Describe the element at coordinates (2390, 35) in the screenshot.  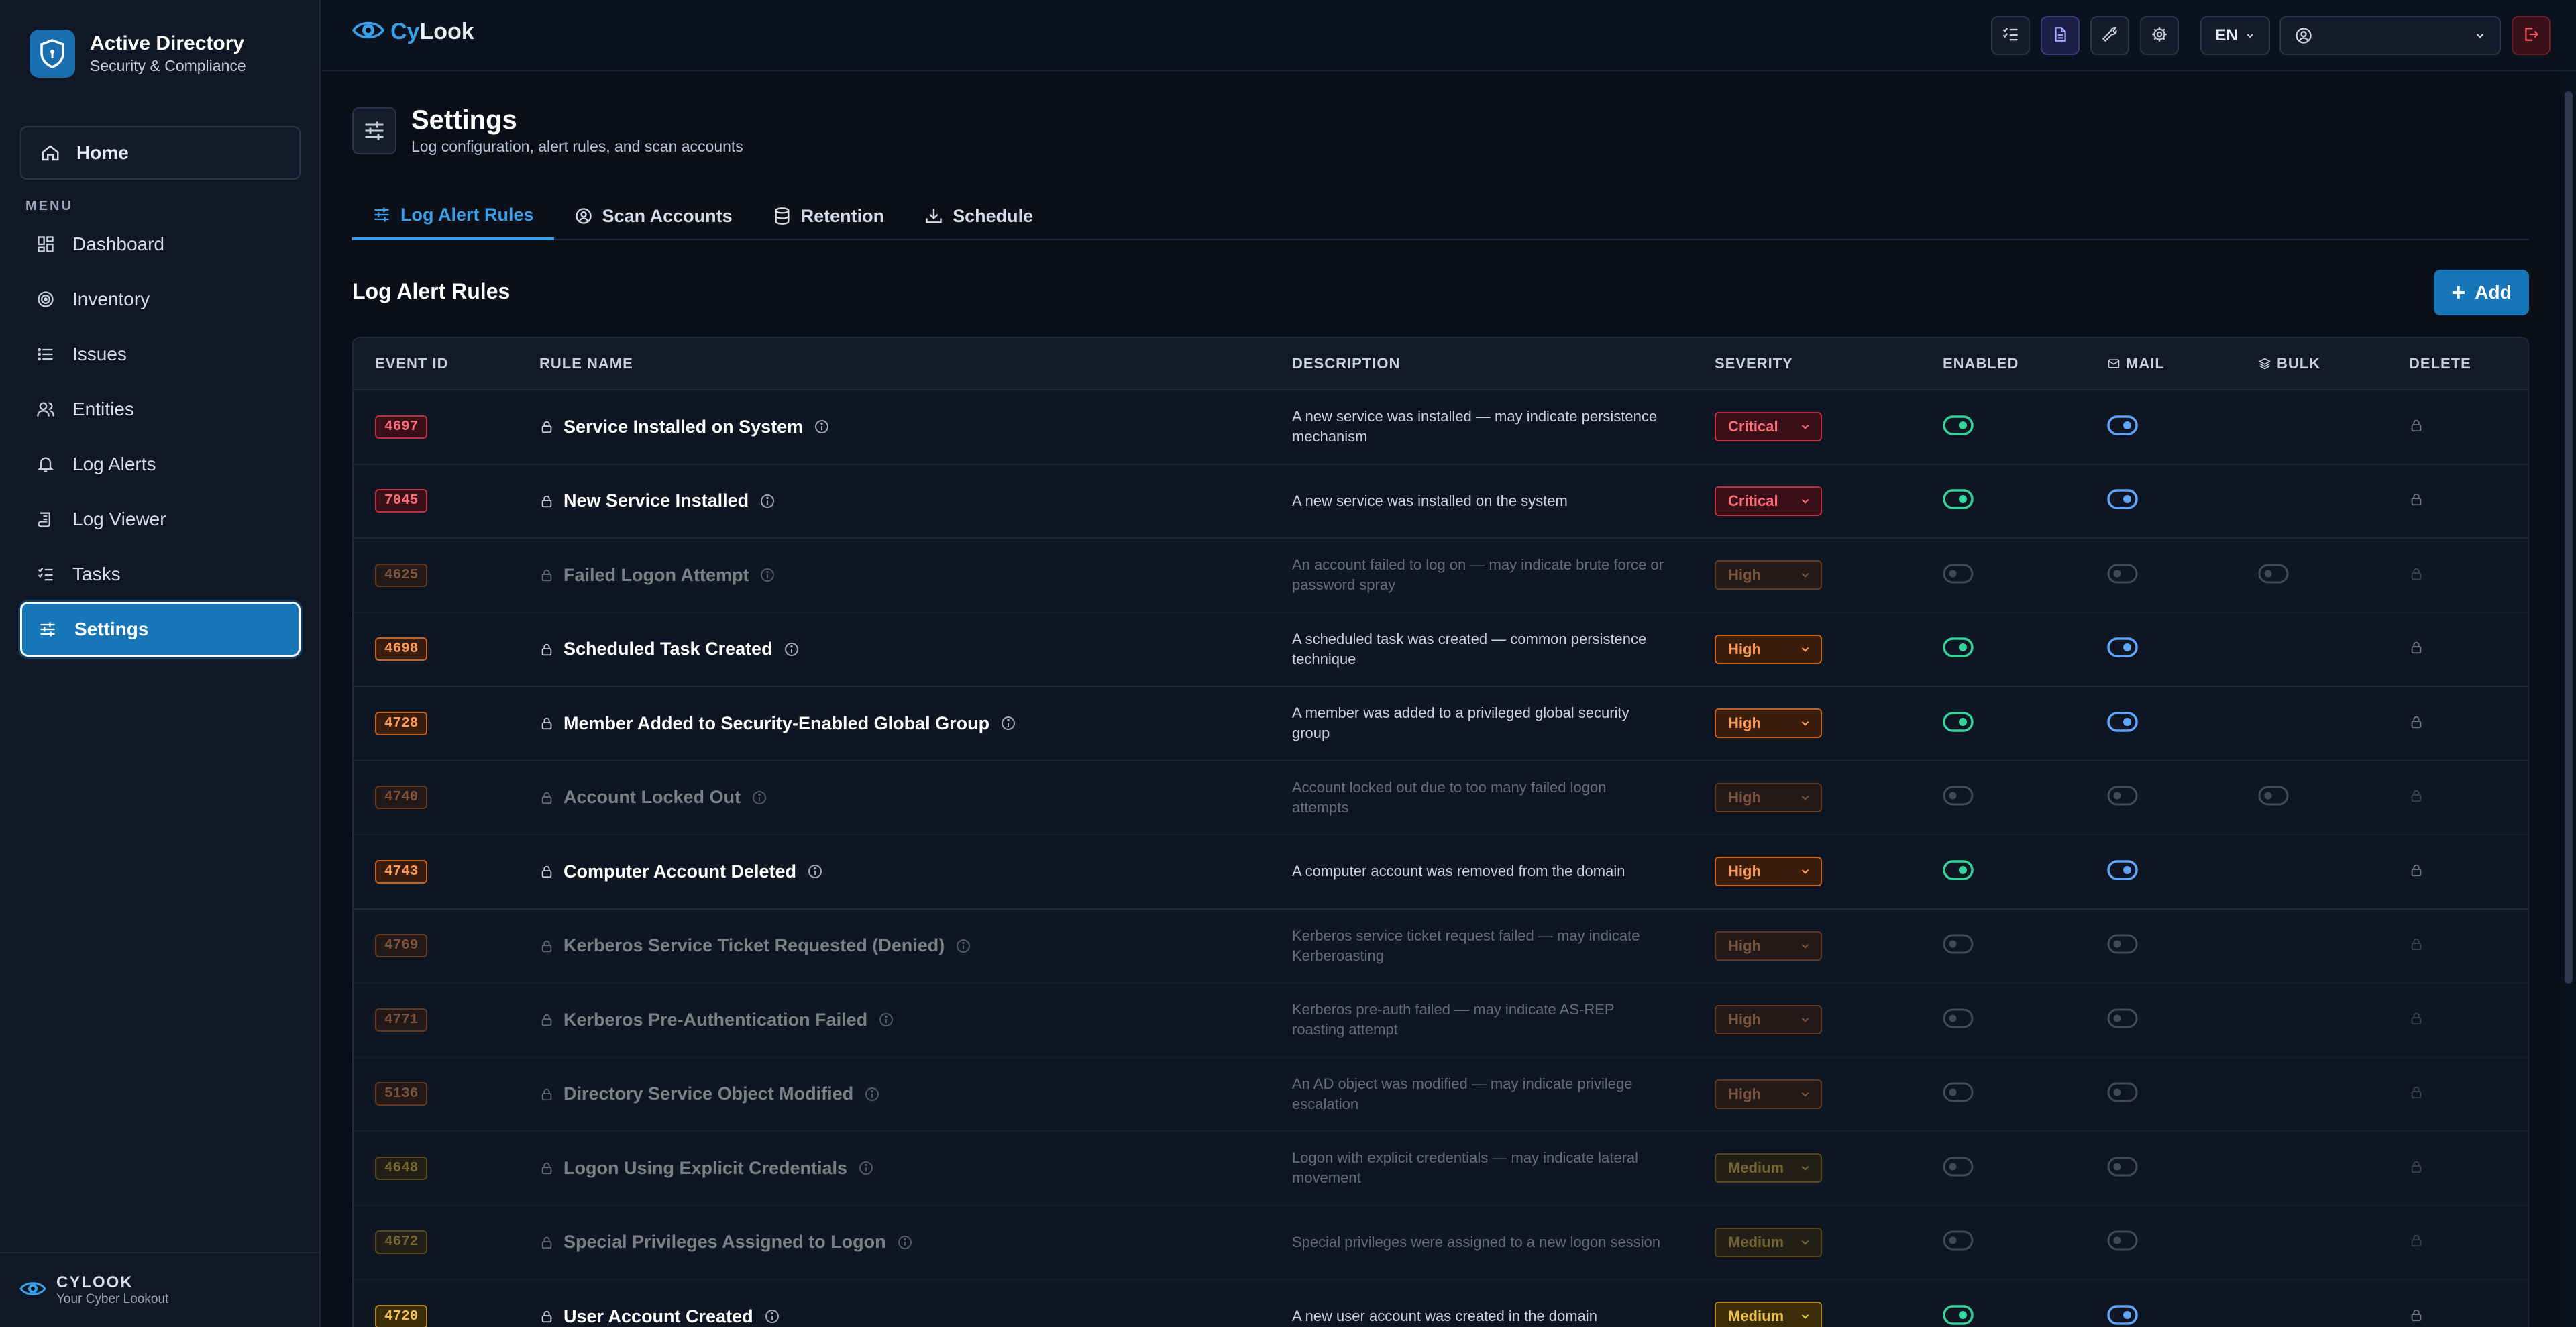
I see `user-selector` at that location.